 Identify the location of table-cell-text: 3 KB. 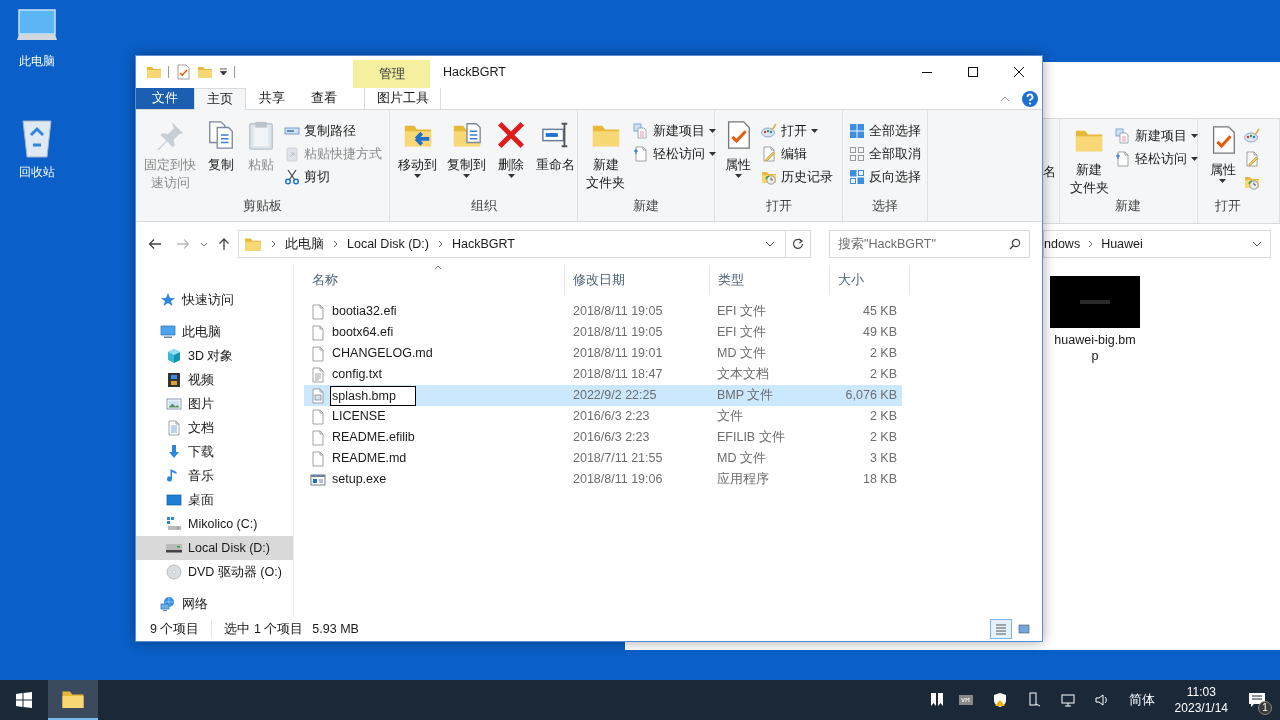
(883, 459).